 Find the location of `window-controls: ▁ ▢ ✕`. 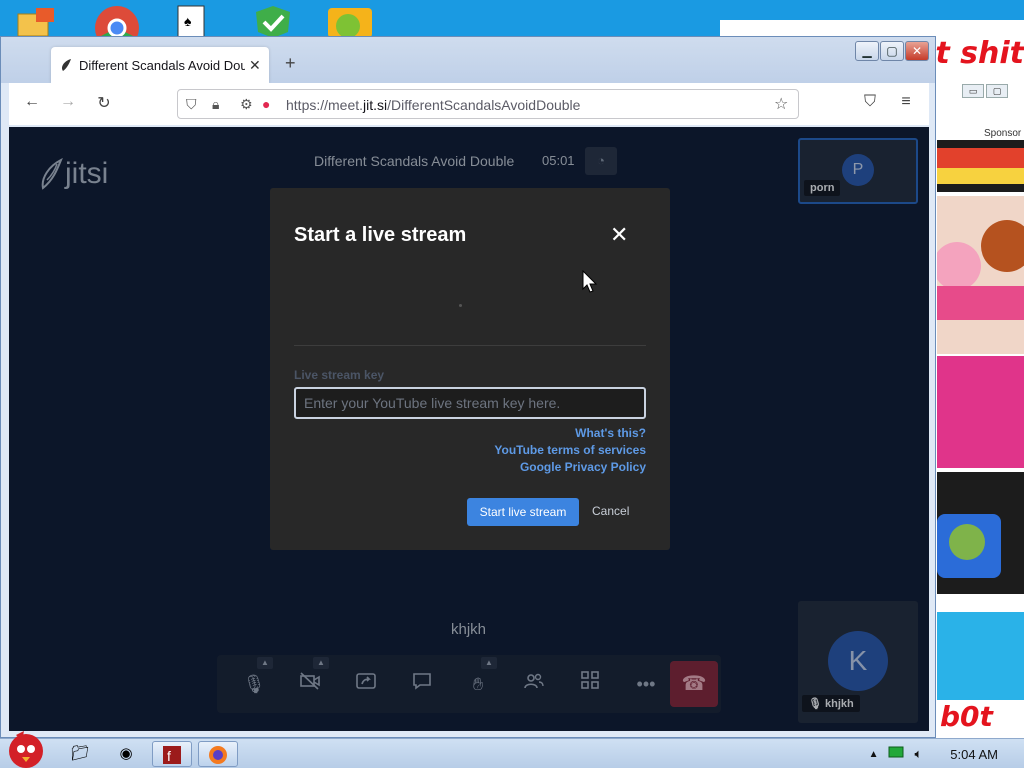

window-controls: ▁ ▢ ✕ is located at coordinates (892, 51).